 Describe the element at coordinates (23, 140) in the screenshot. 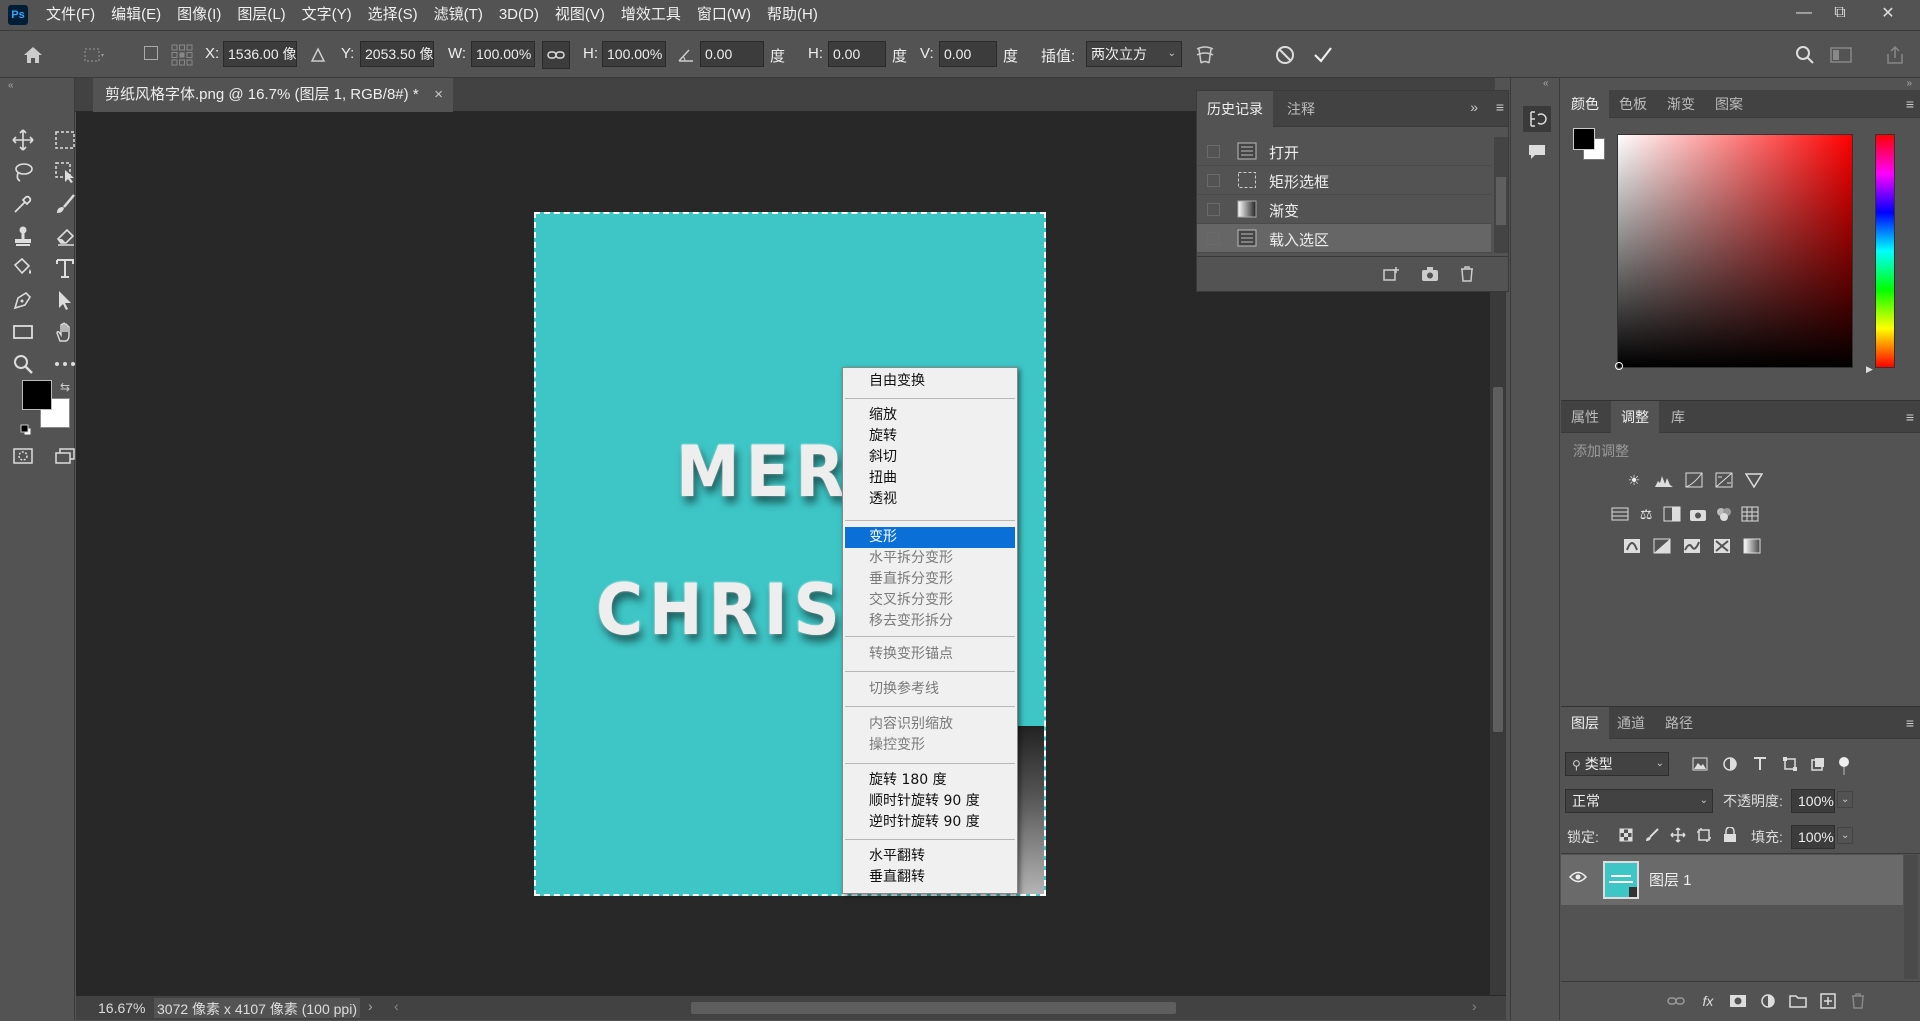

I see `move-tool-icon` at that location.